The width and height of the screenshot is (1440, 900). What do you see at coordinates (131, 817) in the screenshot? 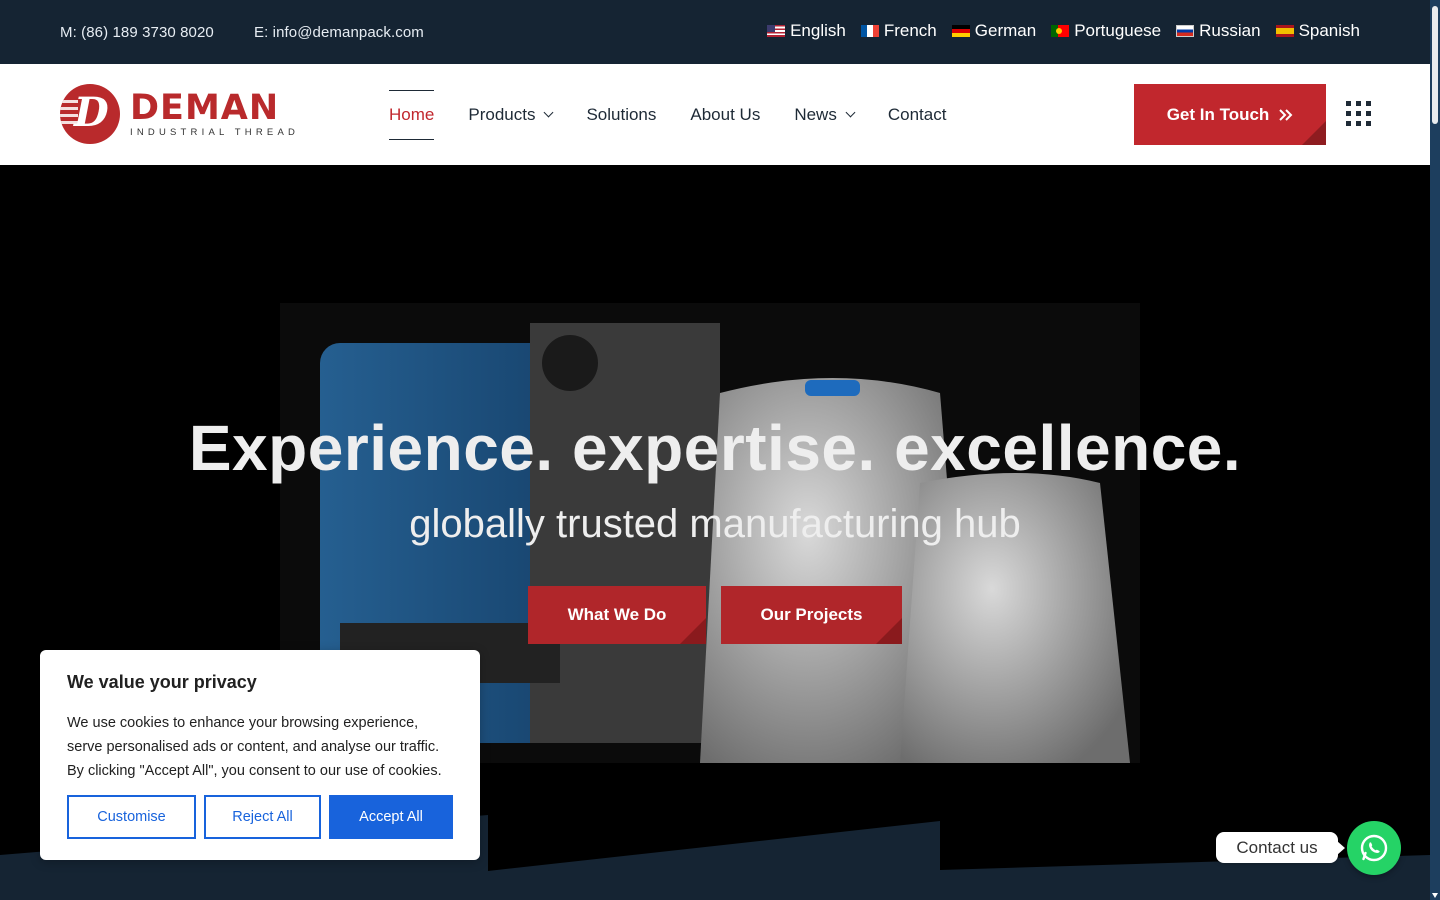
I see `customise-button: Customise` at bounding box center [131, 817].